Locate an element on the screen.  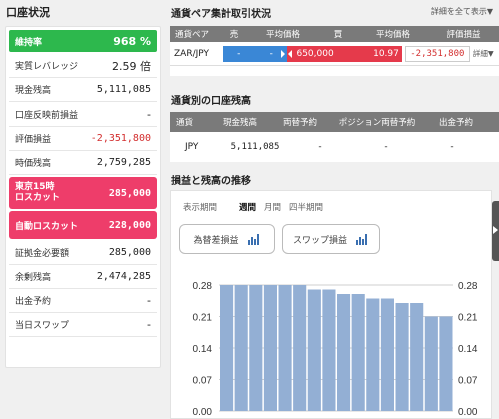
header-buy-avg: 平均価格 is located at coordinates (392, 35).